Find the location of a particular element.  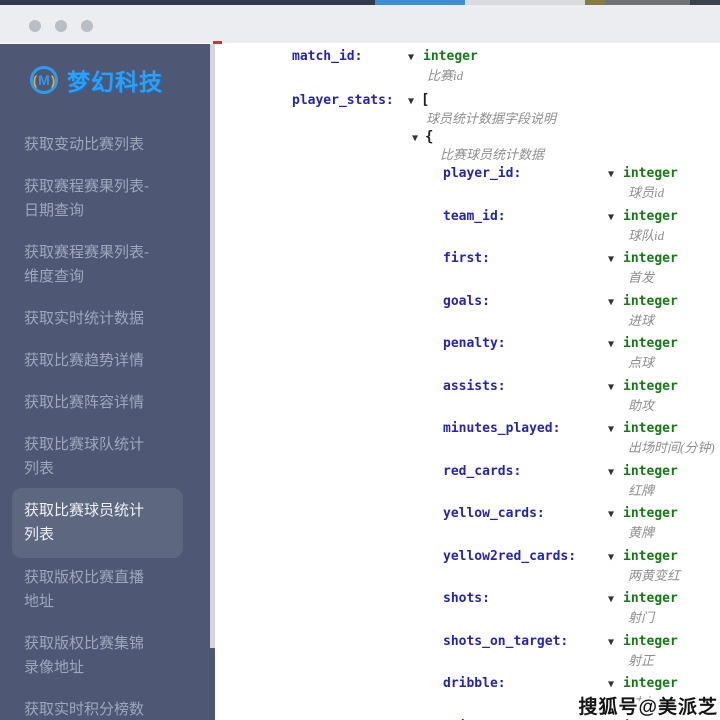

schema-field-row: assists: ▼ integer 助攻 is located at coordinates (581, 396).